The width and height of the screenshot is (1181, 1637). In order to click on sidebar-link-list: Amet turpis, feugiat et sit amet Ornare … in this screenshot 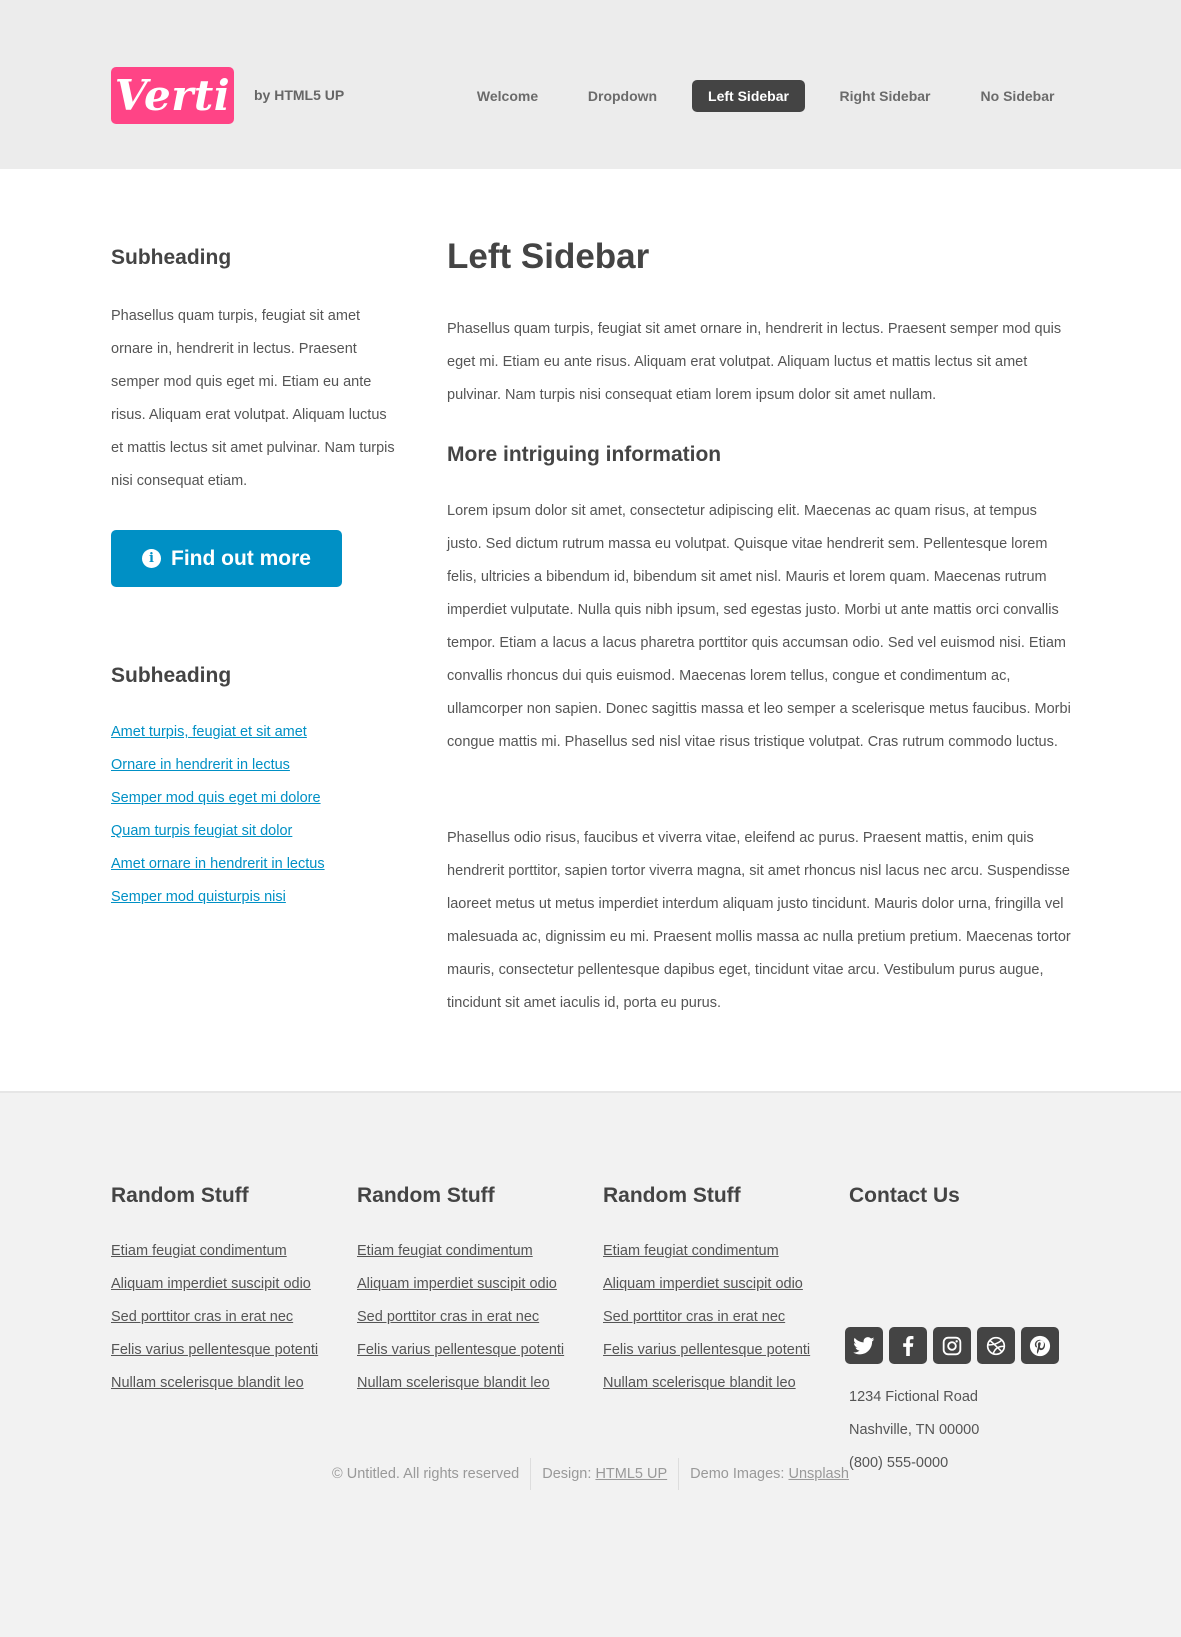, I will do `click(218, 814)`.